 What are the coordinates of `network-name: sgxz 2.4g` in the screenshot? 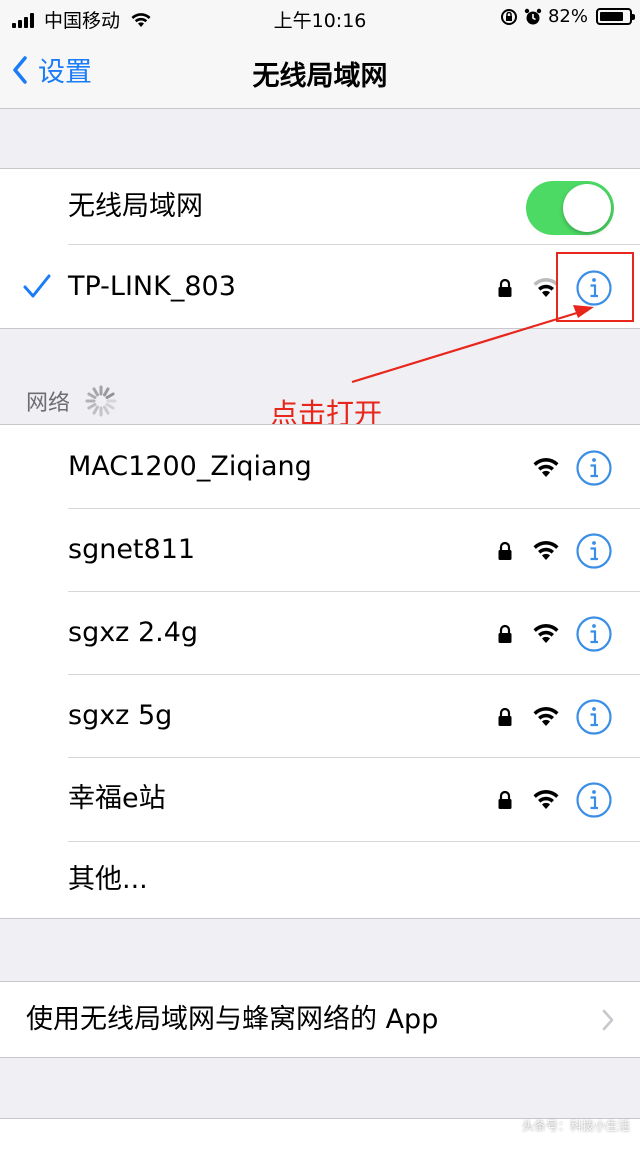 It's located at (133, 632).